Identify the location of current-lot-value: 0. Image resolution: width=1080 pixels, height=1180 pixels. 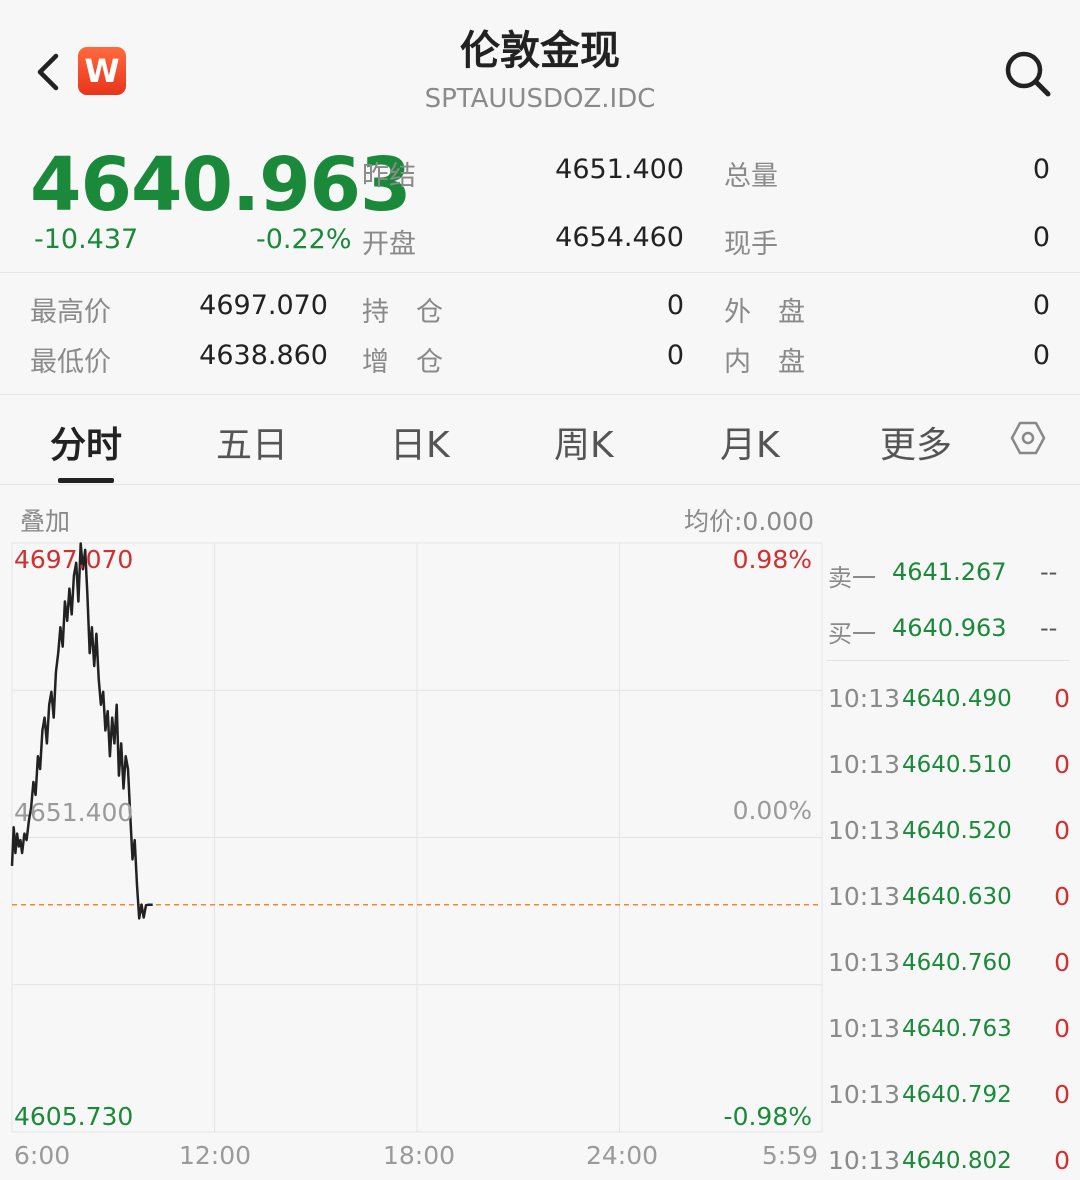
(1041, 237).